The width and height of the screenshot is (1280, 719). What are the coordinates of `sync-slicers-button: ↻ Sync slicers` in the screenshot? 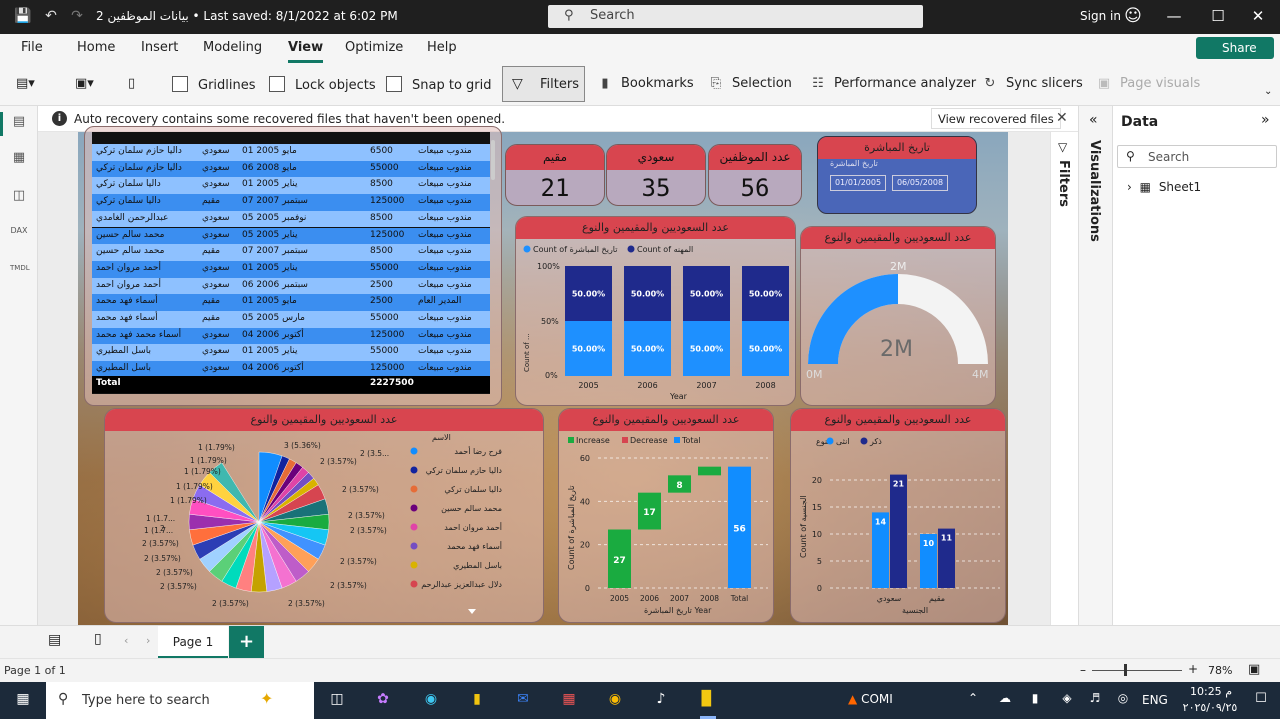 It's located at (1032, 83).